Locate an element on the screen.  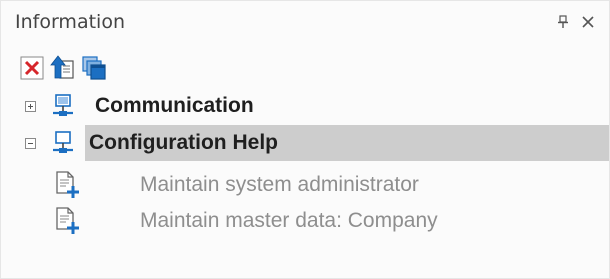
import-icon is located at coordinates (62, 67).